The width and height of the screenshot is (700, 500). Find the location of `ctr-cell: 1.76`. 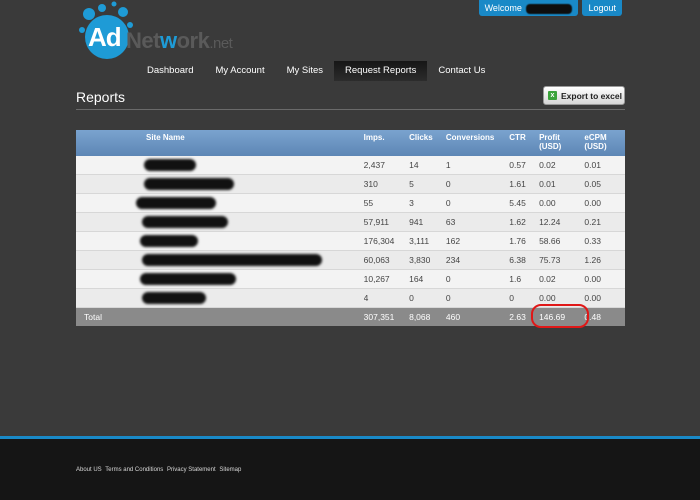

ctr-cell: 1.76 is located at coordinates (524, 241).